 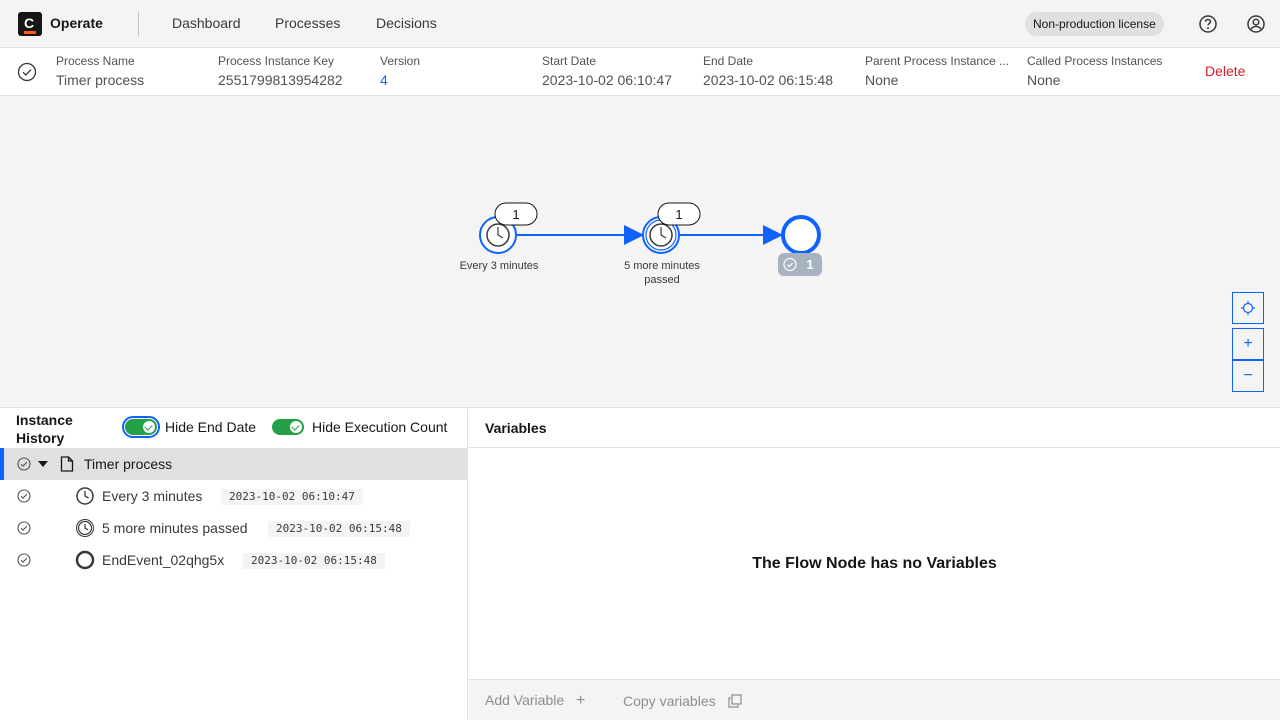 What do you see at coordinates (175, 528) in the screenshot?
I see `tree-row-label: 5 more minutes passed` at bounding box center [175, 528].